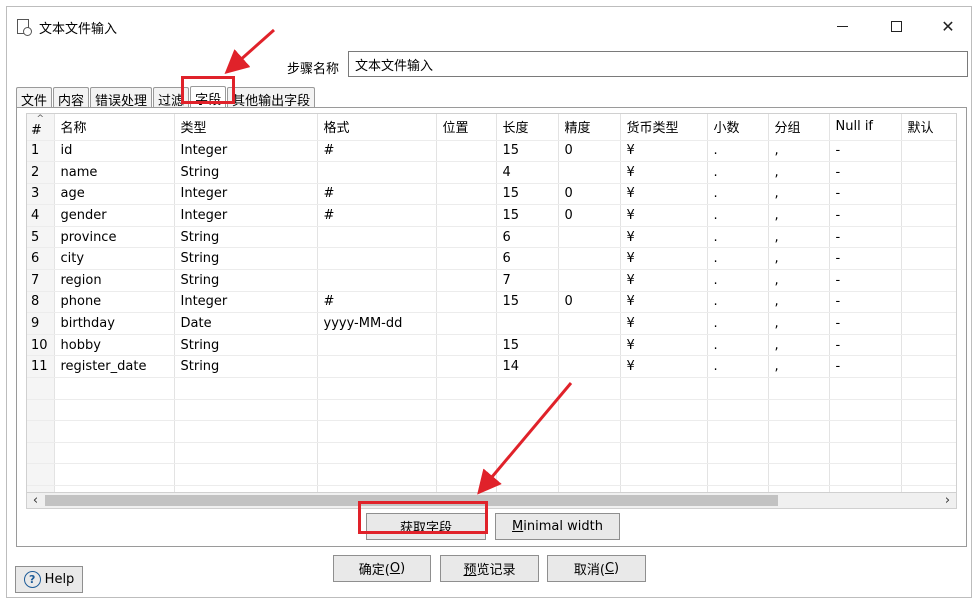 The width and height of the screenshot is (980, 603). Describe the element at coordinates (41, 280) in the screenshot. I see `table-cell: 7` at that location.